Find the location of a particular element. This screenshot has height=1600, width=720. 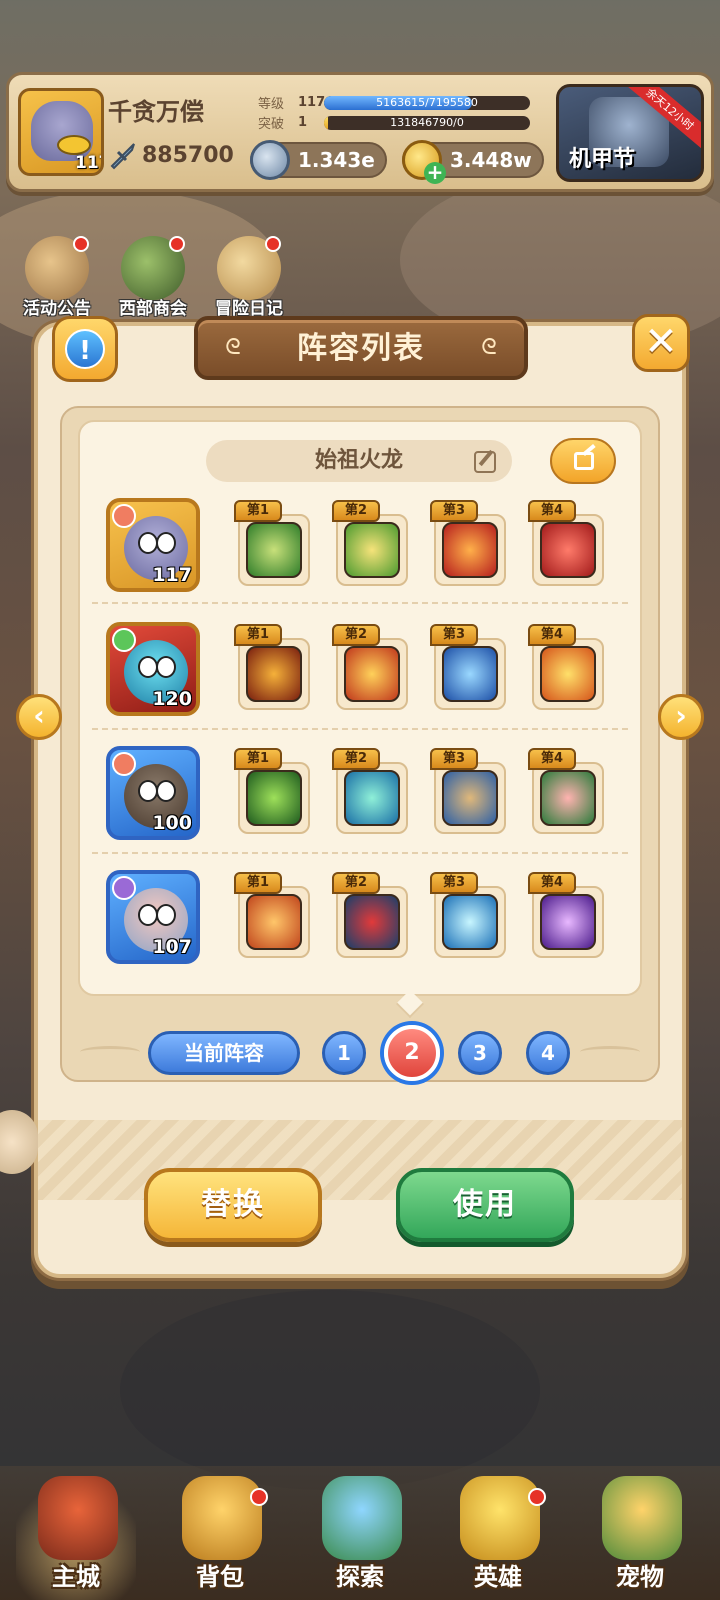

tab-heroes: 英雄 is located at coordinates (498, 1538).